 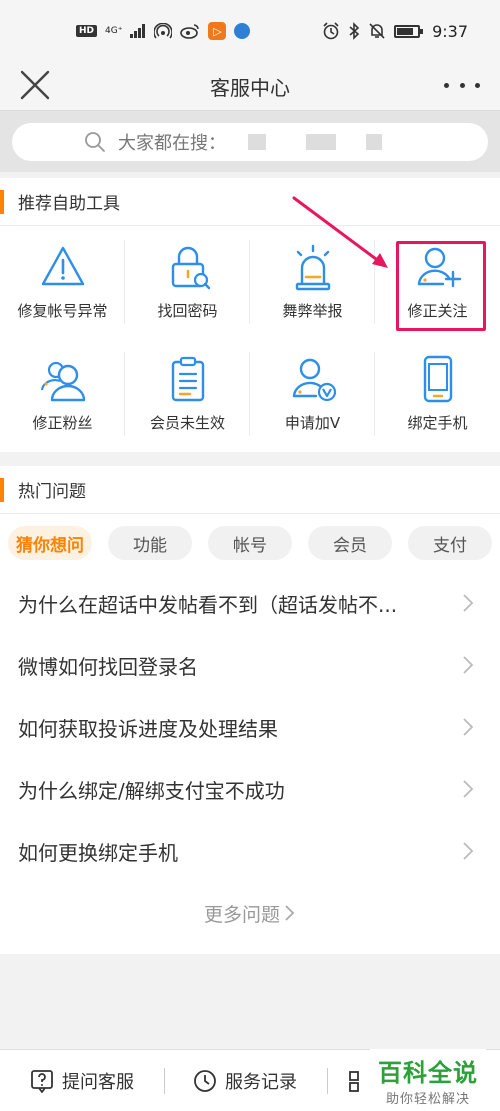 I want to click on warning-icon, so click(x=62, y=266).